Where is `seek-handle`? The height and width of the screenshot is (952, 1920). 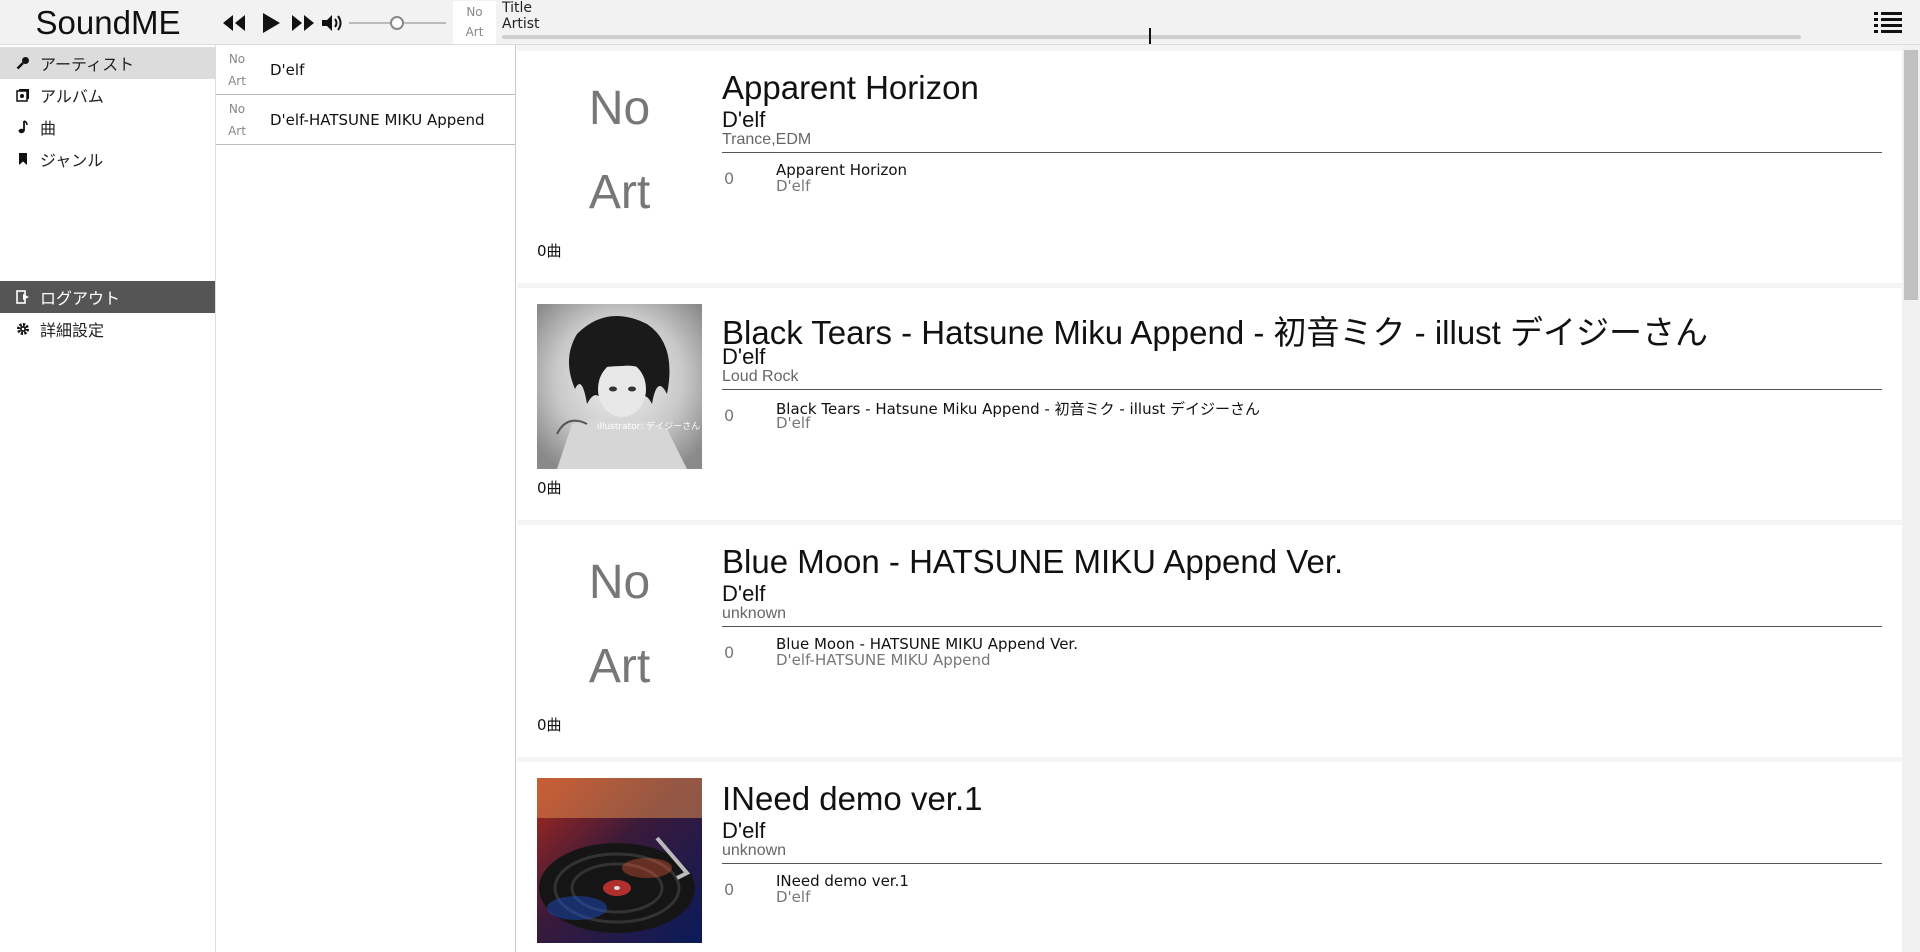
seek-handle is located at coordinates (1150, 36).